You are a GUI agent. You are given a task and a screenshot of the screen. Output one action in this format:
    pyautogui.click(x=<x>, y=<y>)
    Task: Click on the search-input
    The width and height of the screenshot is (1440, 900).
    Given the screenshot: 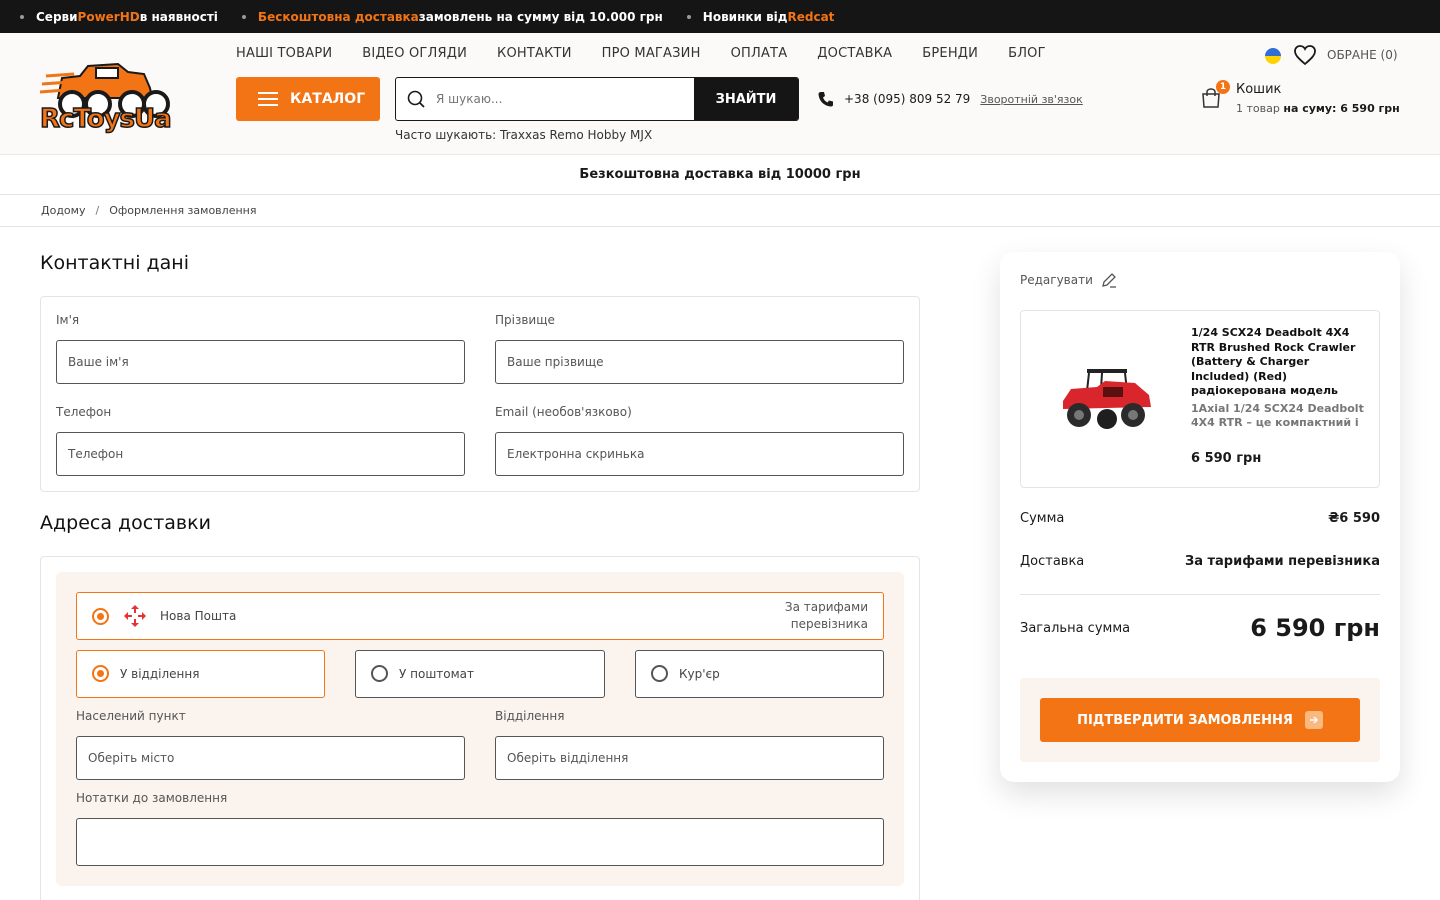 What is the action you would take?
    pyautogui.click(x=565, y=99)
    